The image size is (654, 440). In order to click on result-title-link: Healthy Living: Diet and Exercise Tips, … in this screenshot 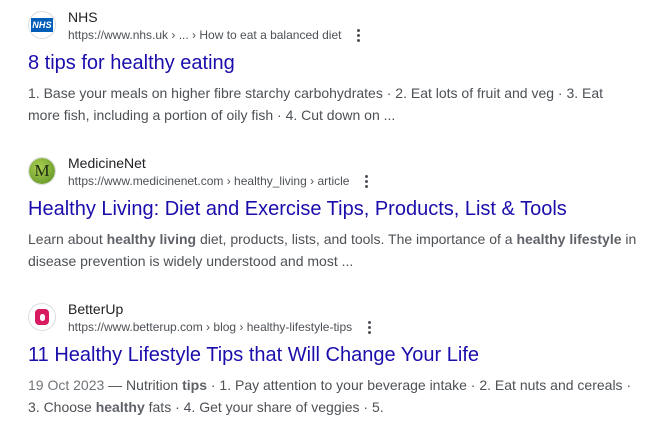, I will do `click(333, 209)`.